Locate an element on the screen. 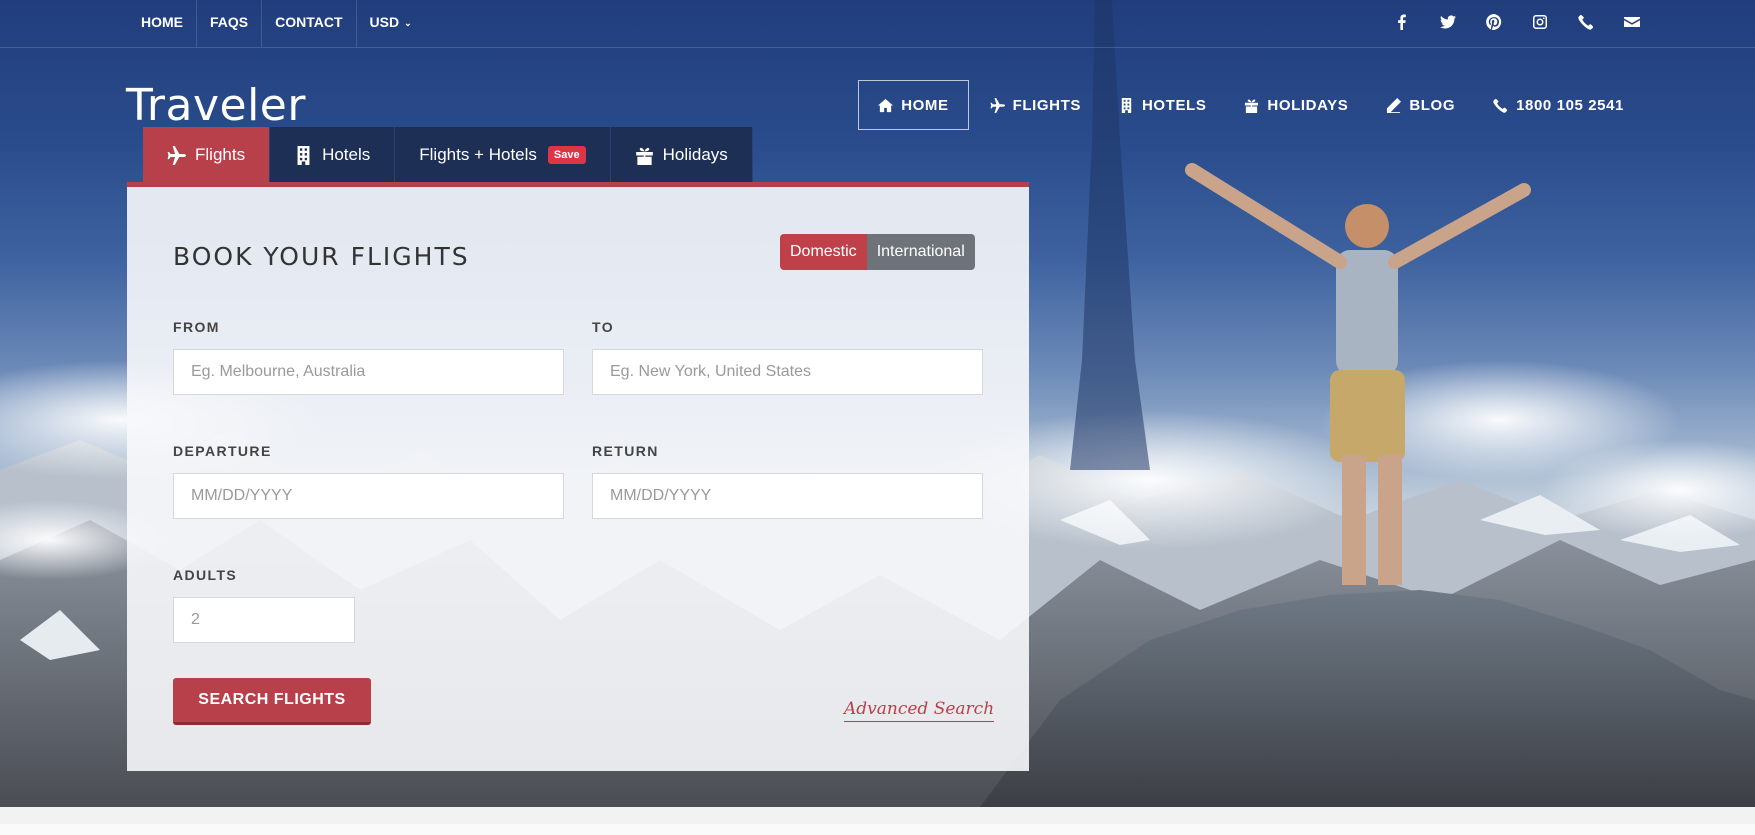 The width and height of the screenshot is (1755, 835). nav-phone-label: 1800 105 2541 is located at coordinates (1570, 105).